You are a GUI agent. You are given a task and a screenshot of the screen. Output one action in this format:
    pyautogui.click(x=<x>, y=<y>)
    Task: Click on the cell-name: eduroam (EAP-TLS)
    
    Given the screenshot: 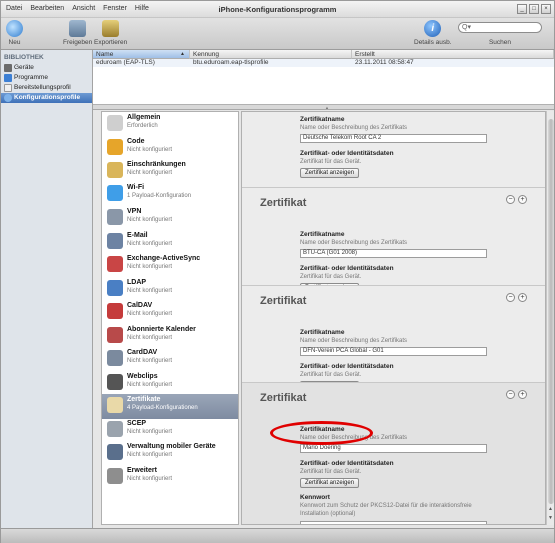 What is the action you would take?
    pyautogui.click(x=125, y=62)
    